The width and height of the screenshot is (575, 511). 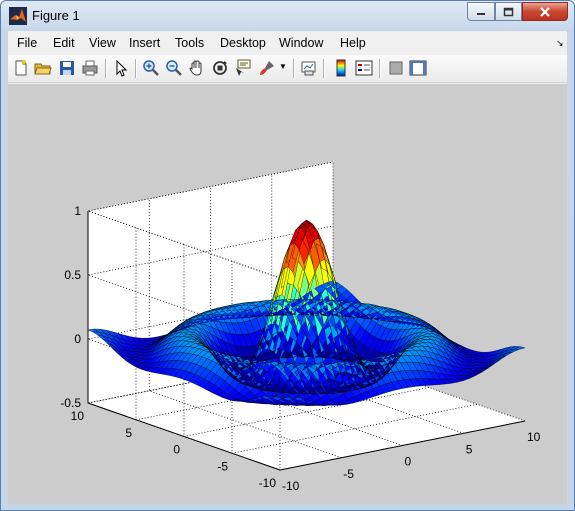 I want to click on x-tick-label: 5, so click(x=469, y=449).